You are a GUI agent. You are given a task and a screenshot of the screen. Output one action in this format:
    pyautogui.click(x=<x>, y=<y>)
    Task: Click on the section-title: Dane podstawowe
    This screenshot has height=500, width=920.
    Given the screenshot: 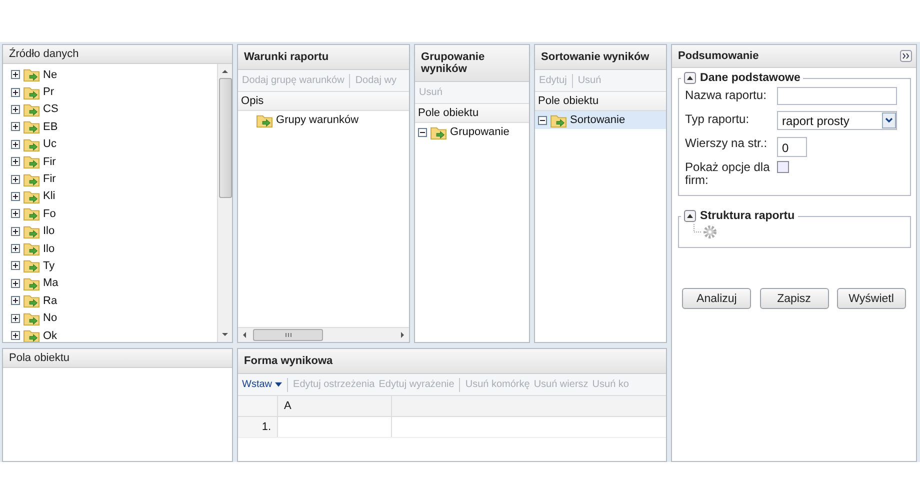 What is the action you would take?
    pyautogui.click(x=750, y=78)
    